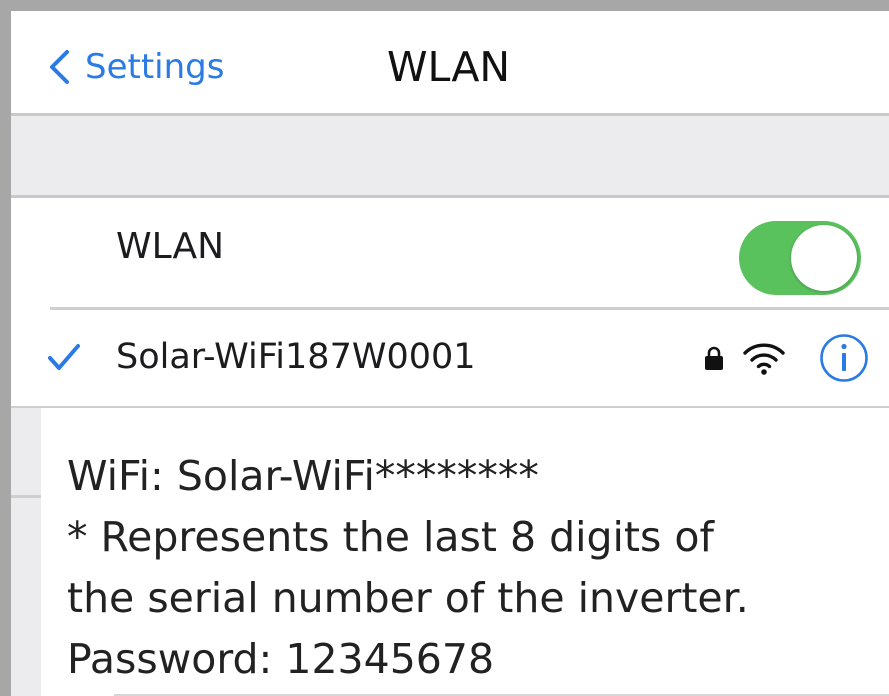 Image resolution: width=889 pixels, height=696 pixels. Describe the element at coordinates (844, 358) in the screenshot. I see `info-icon` at that location.